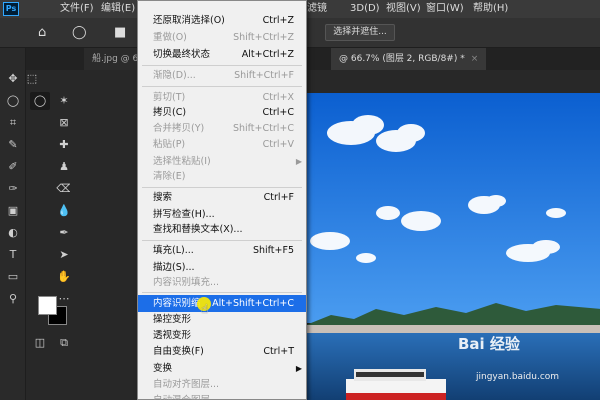  I want to click on close-icon: ×, so click(475, 59).